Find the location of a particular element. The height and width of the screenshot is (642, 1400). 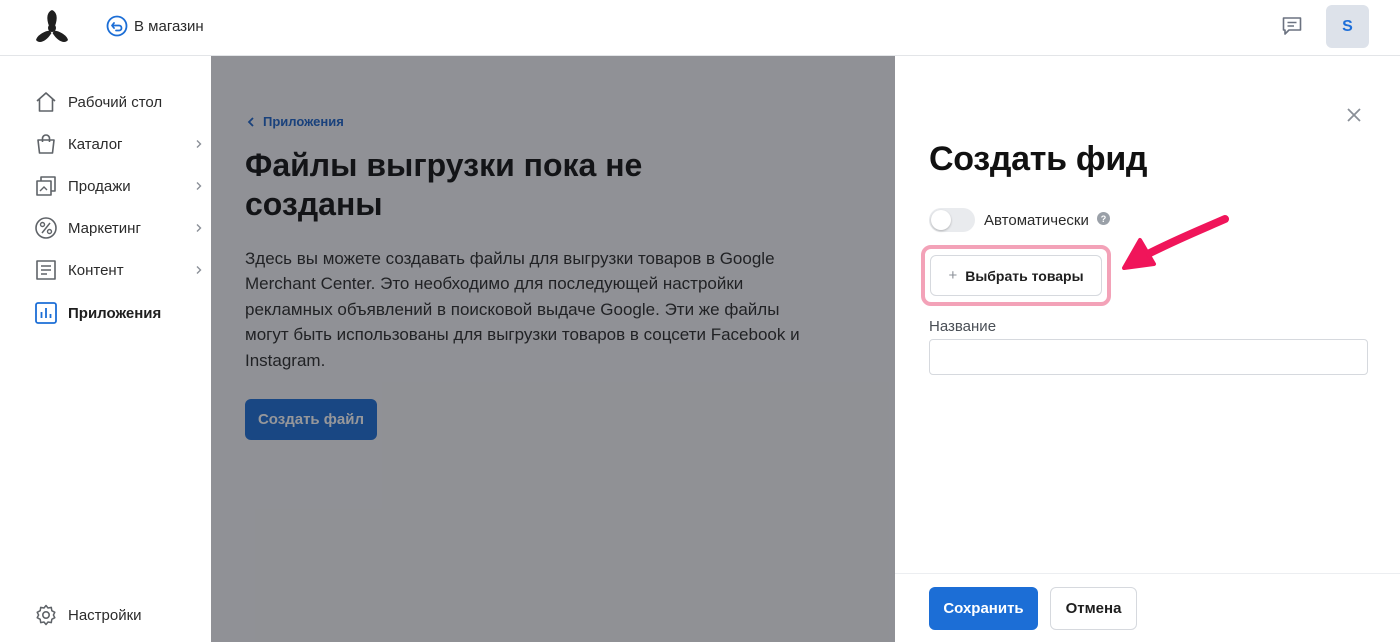

toggle-knob is located at coordinates (941, 220).